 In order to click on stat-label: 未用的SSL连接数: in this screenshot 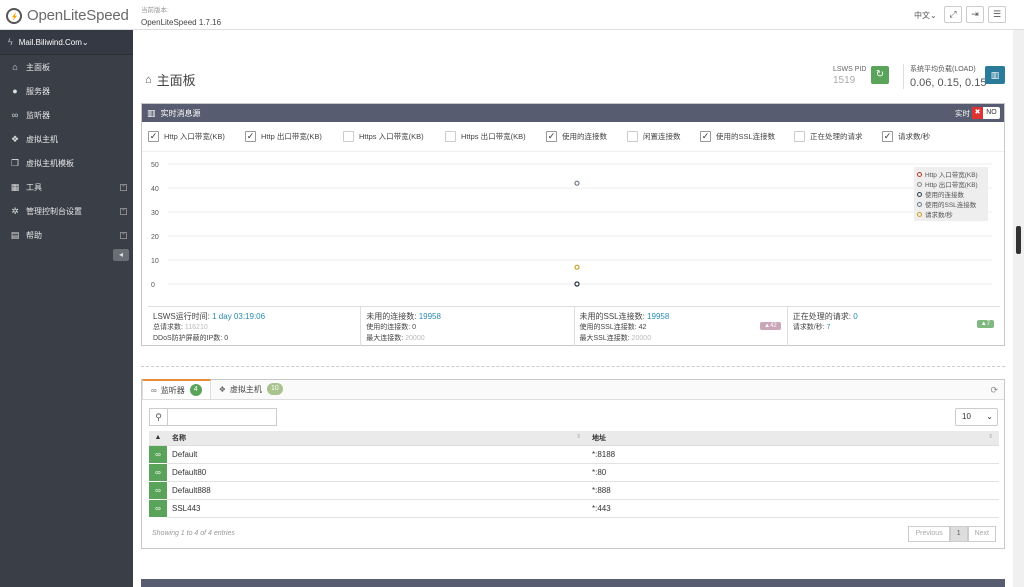, I will do `click(613, 316)`.